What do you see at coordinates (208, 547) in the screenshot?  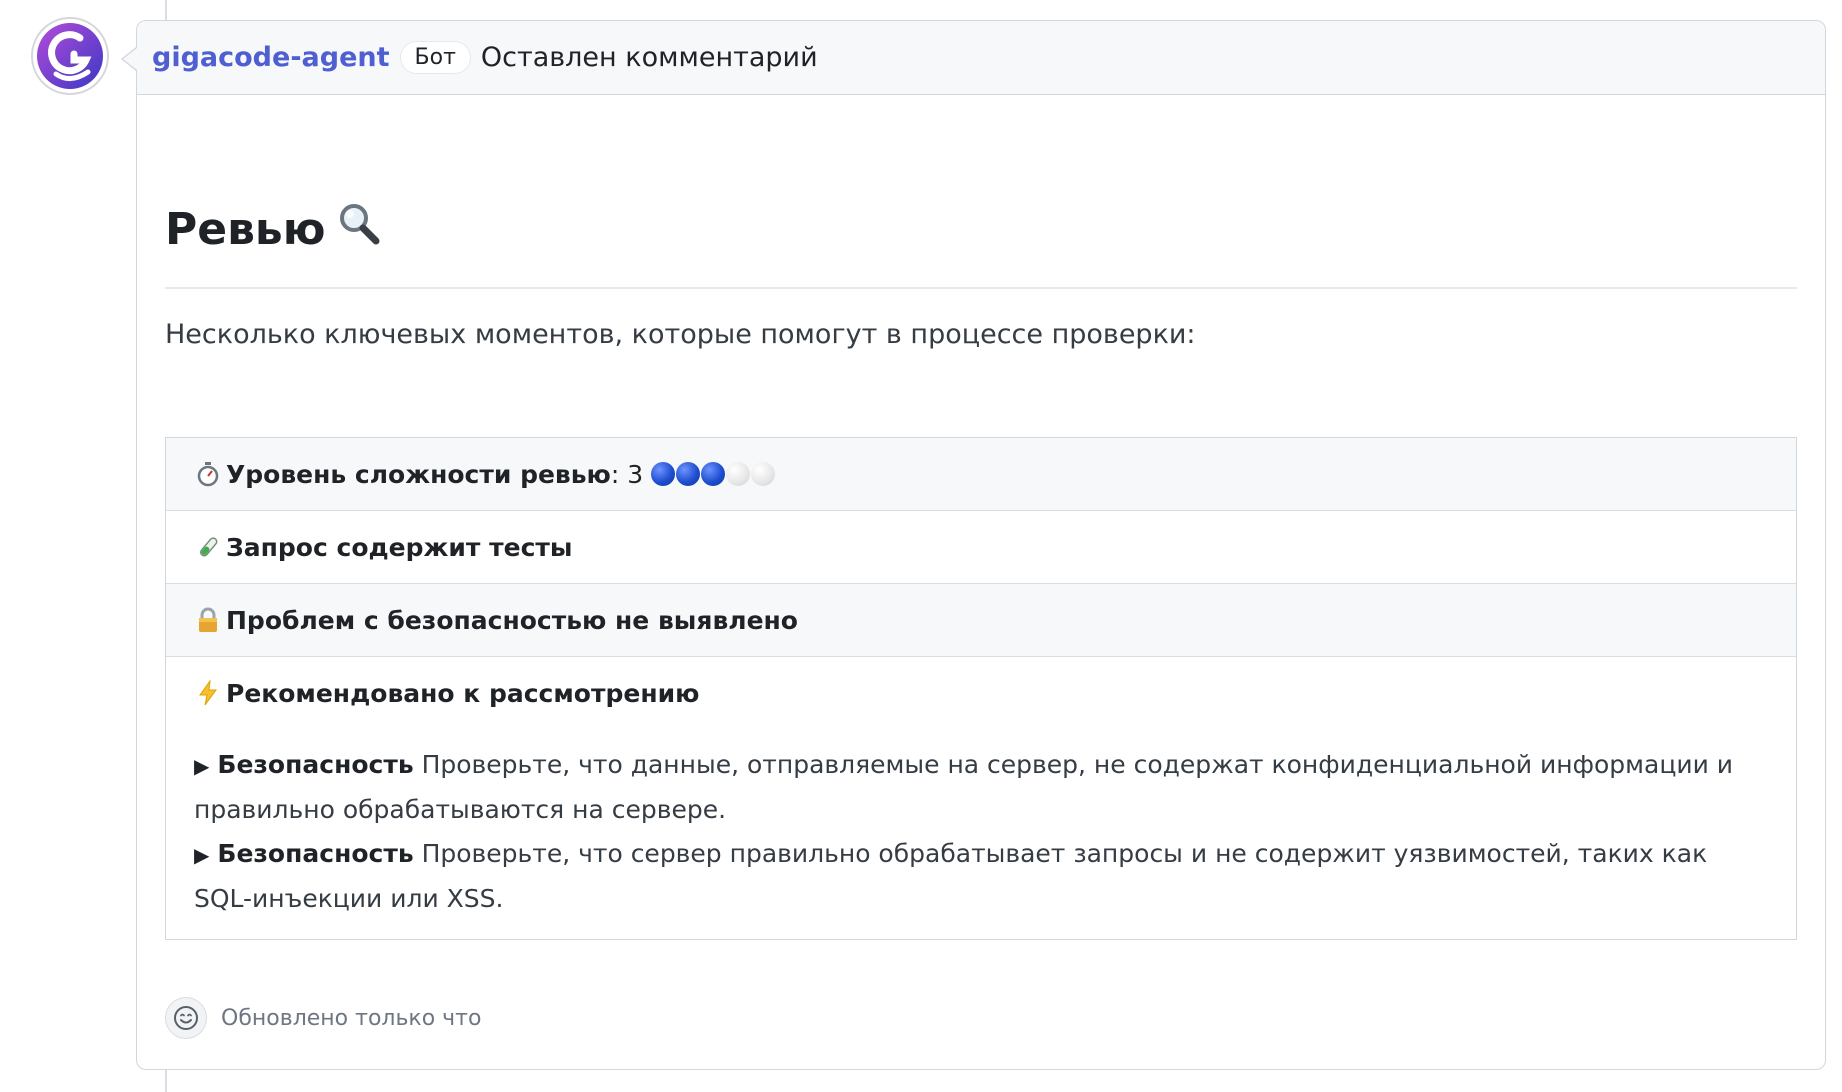 I see `test-tube-icon` at bounding box center [208, 547].